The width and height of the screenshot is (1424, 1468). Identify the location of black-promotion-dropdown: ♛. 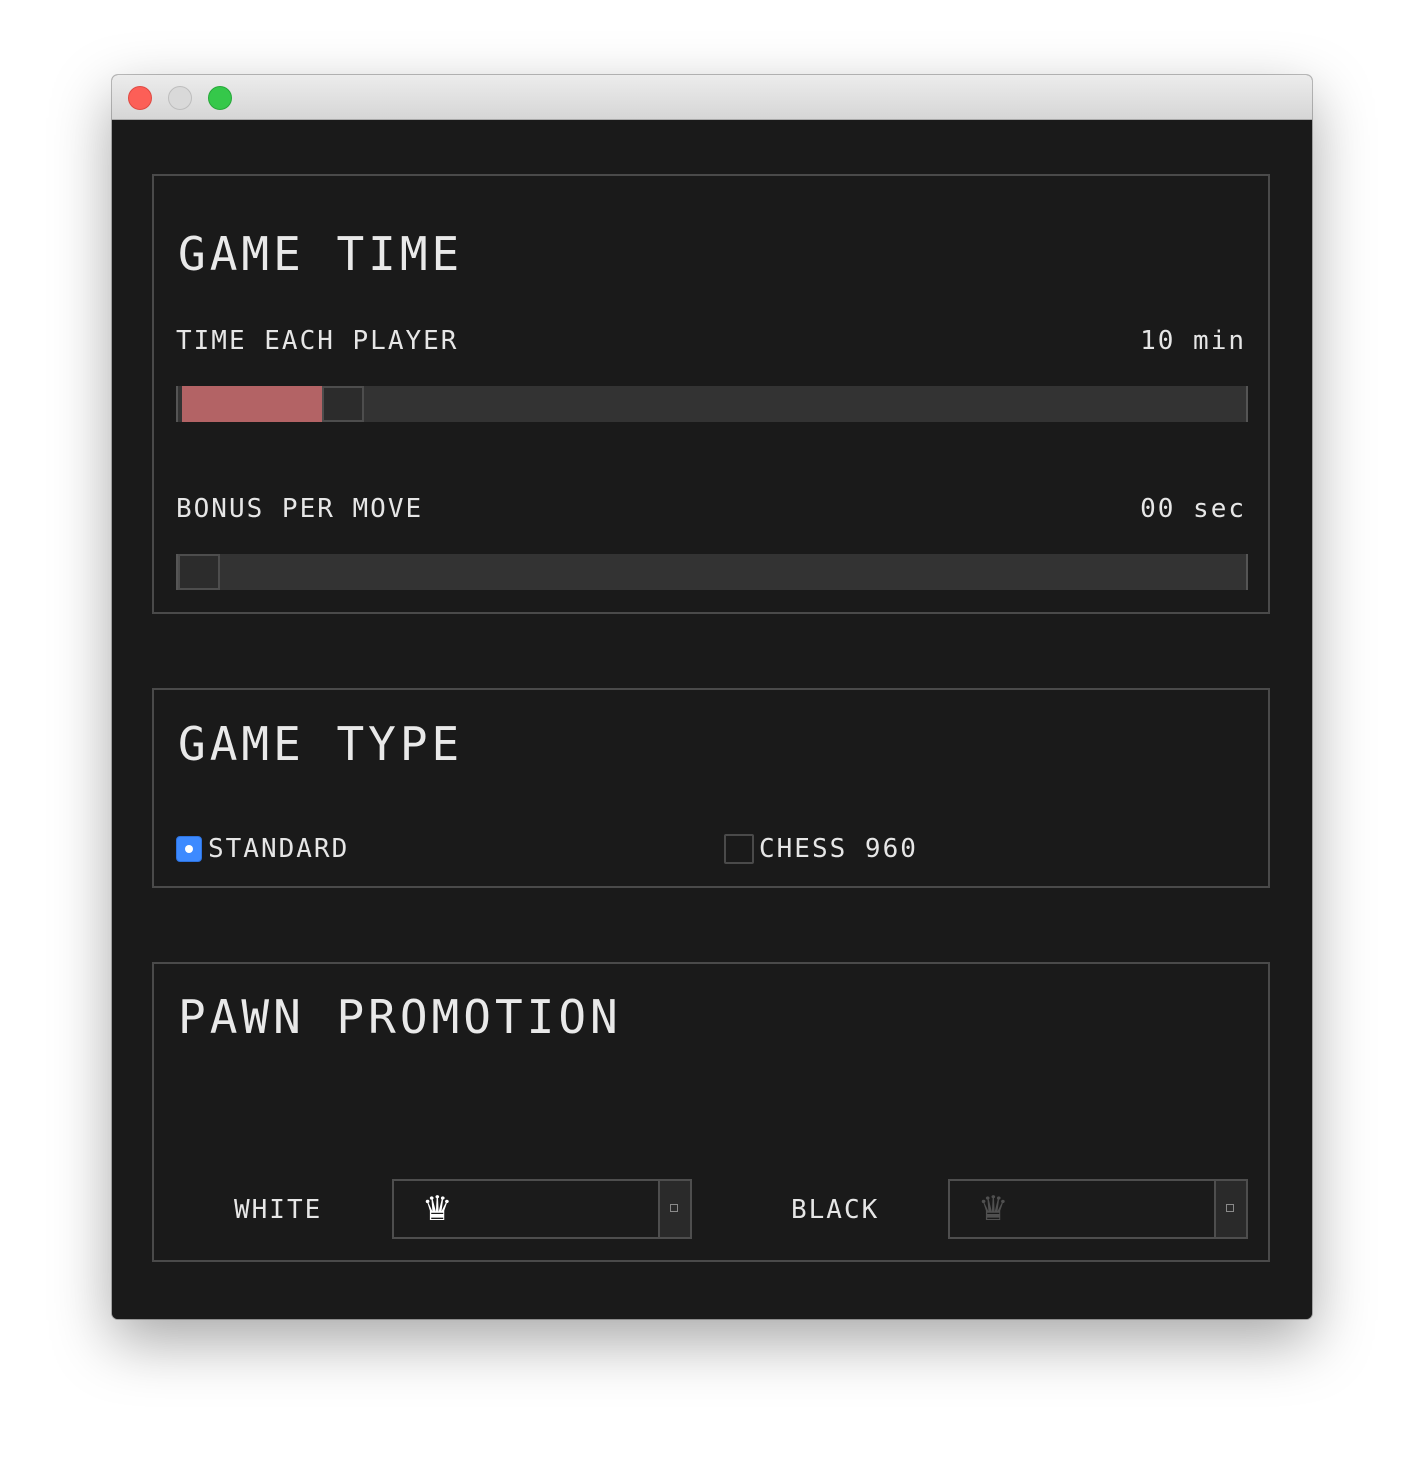
(1098, 1209).